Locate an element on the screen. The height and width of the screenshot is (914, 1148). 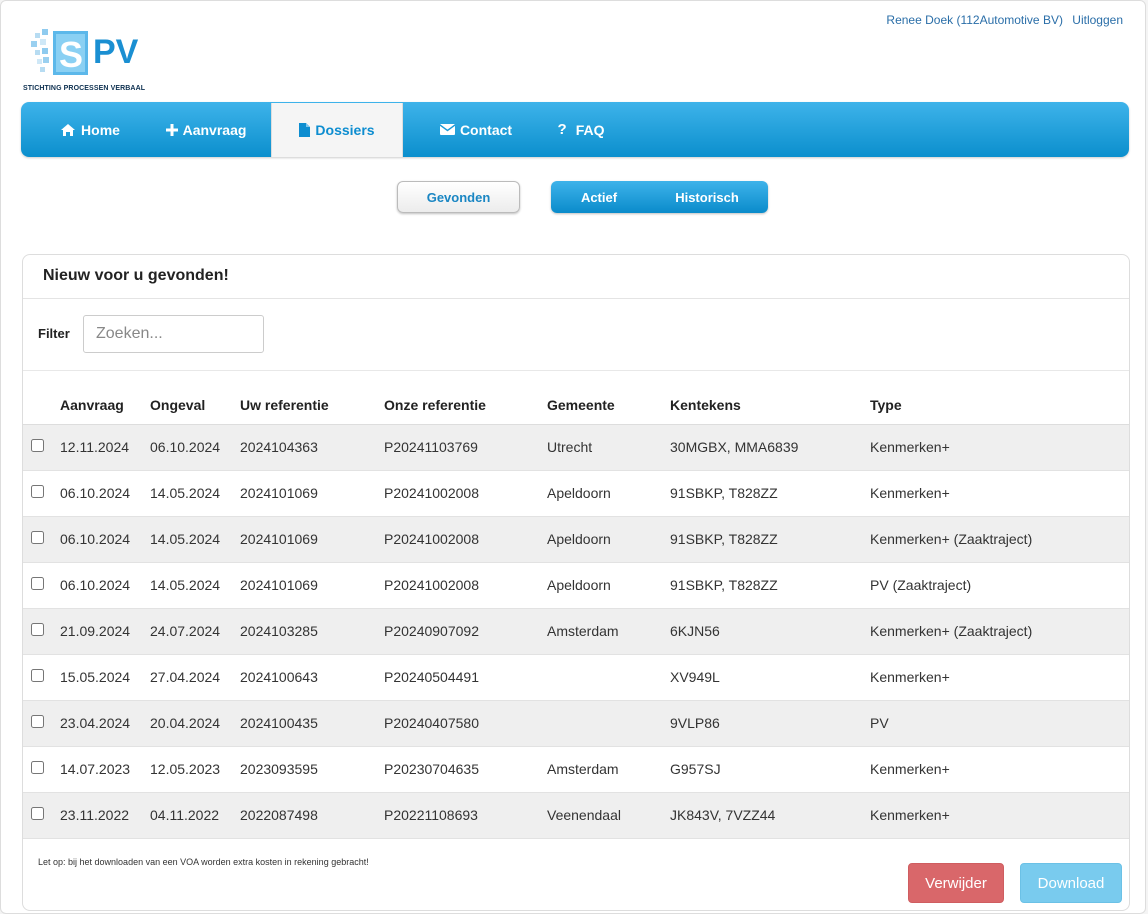
historisch-button: Historisch is located at coordinates (707, 197).